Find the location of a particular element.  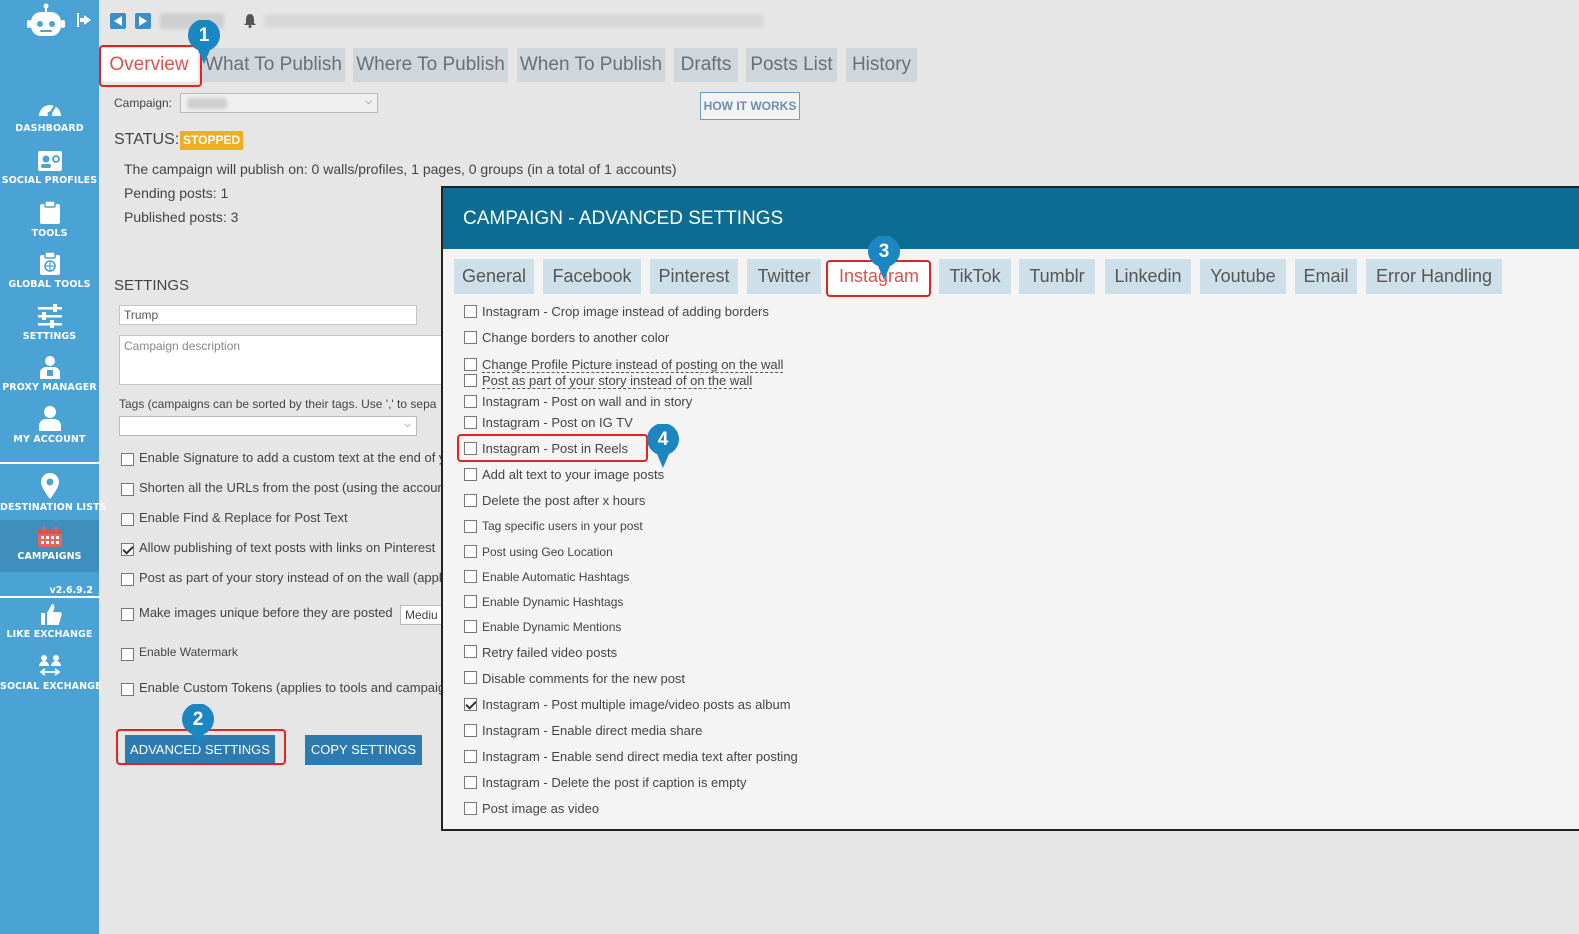

step-marker-number: 3 is located at coordinates (884, 251).